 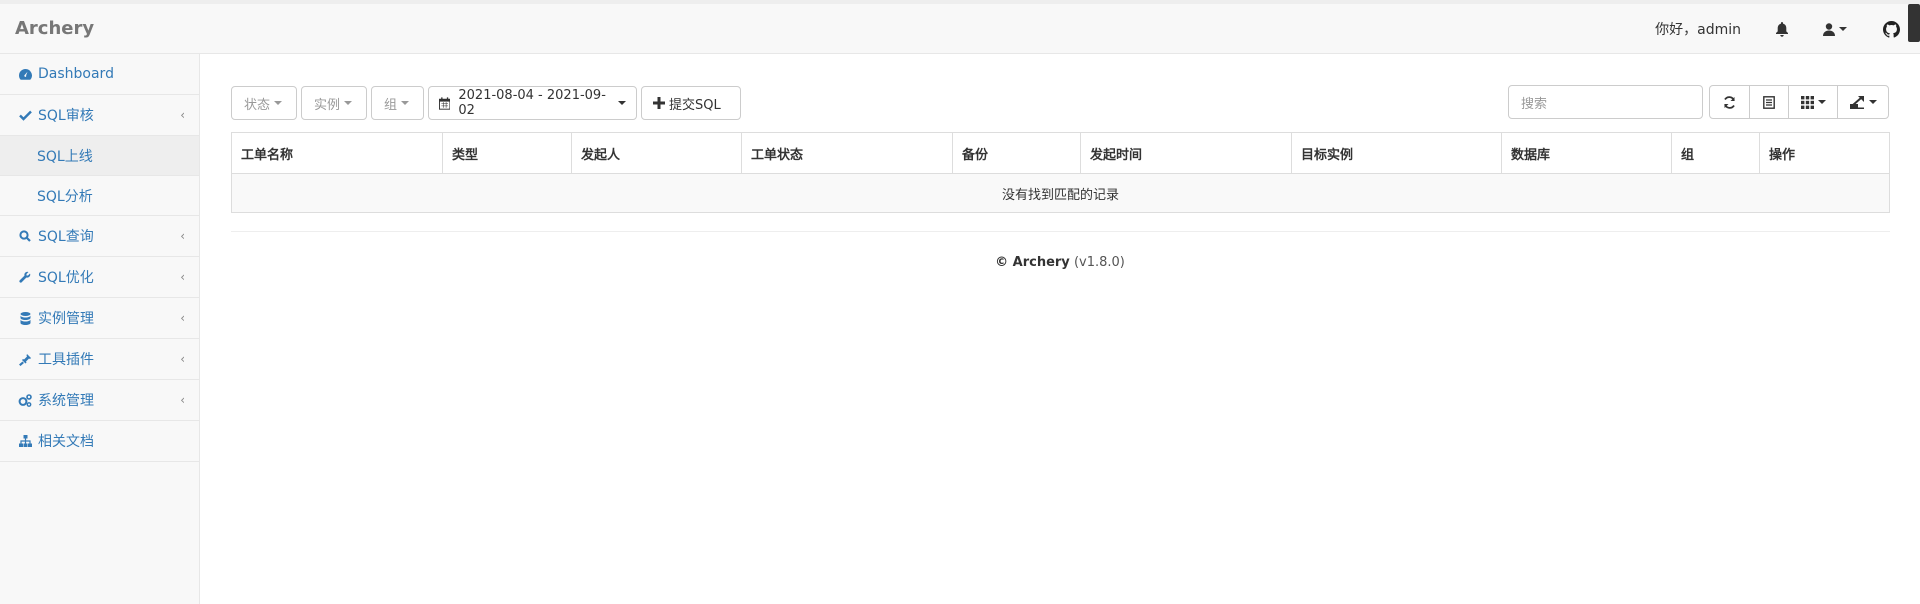 What do you see at coordinates (66, 278) in the screenshot?
I see `sidebar-item-label: SQL优化` at bounding box center [66, 278].